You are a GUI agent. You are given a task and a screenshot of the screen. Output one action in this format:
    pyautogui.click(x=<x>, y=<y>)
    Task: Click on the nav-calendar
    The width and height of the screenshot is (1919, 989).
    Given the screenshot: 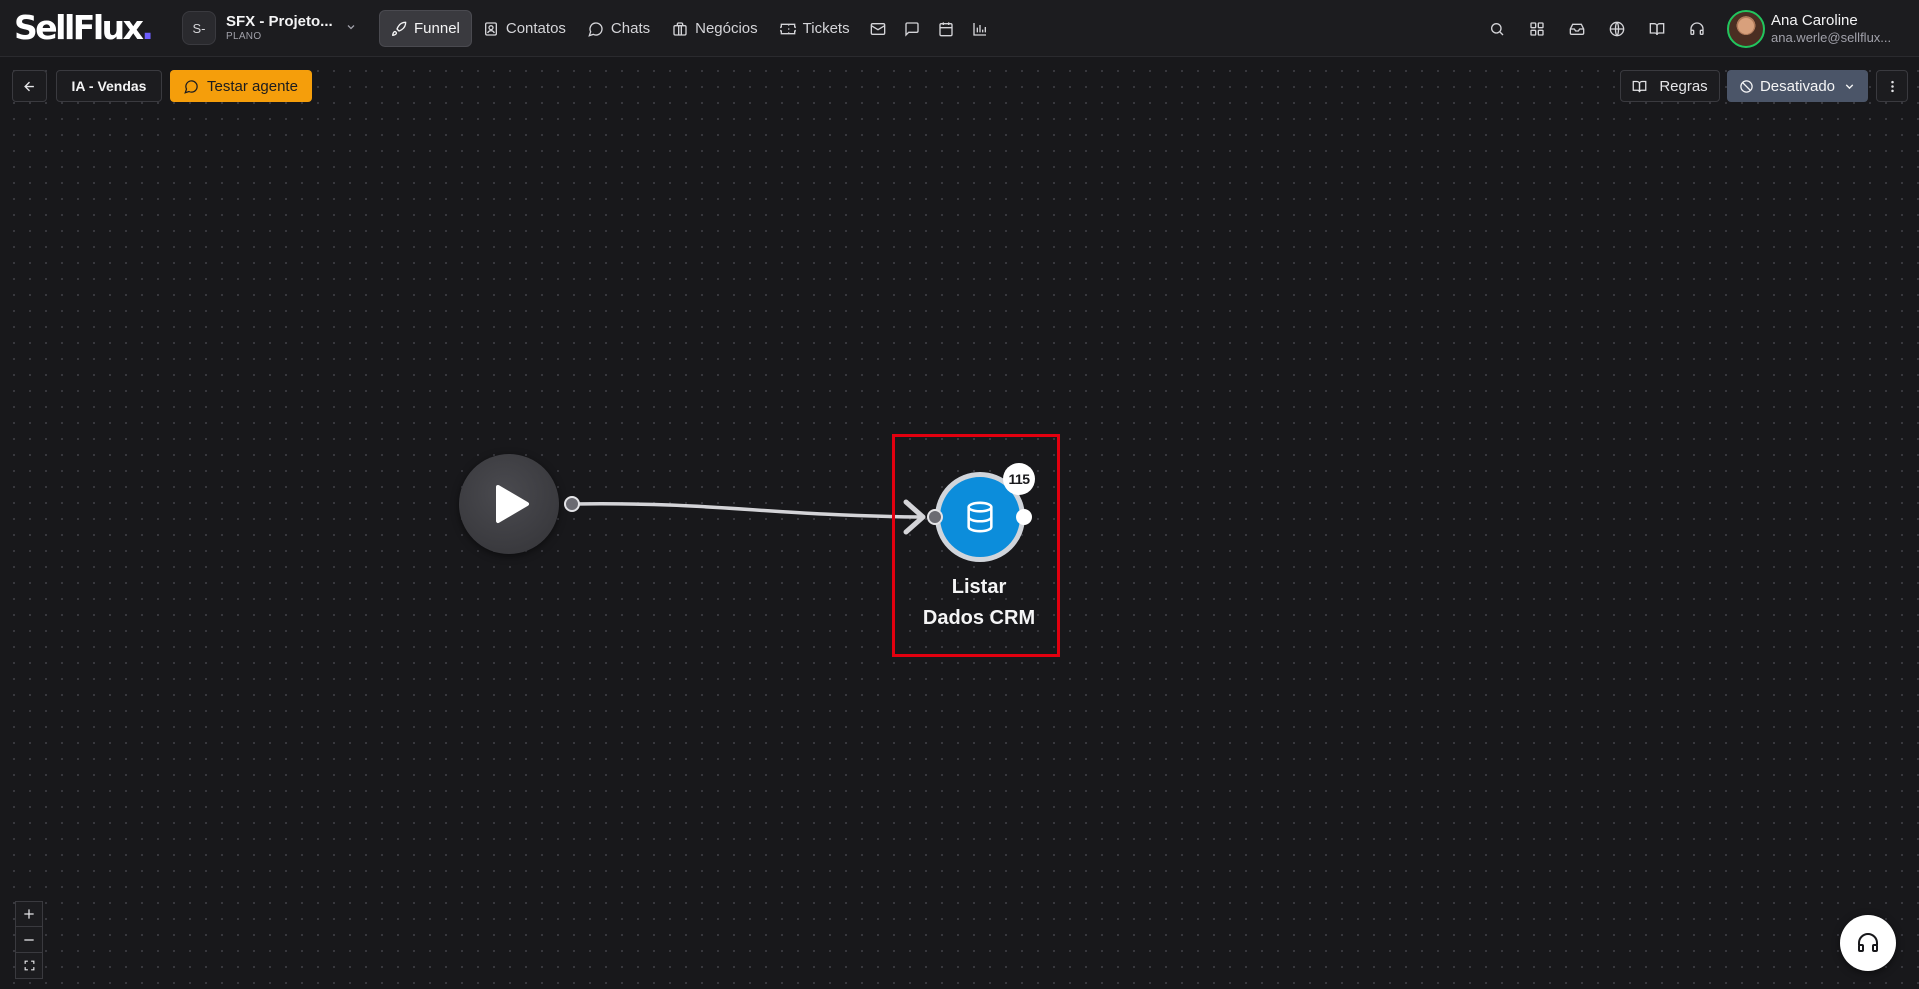 What is the action you would take?
    pyautogui.click(x=946, y=28)
    